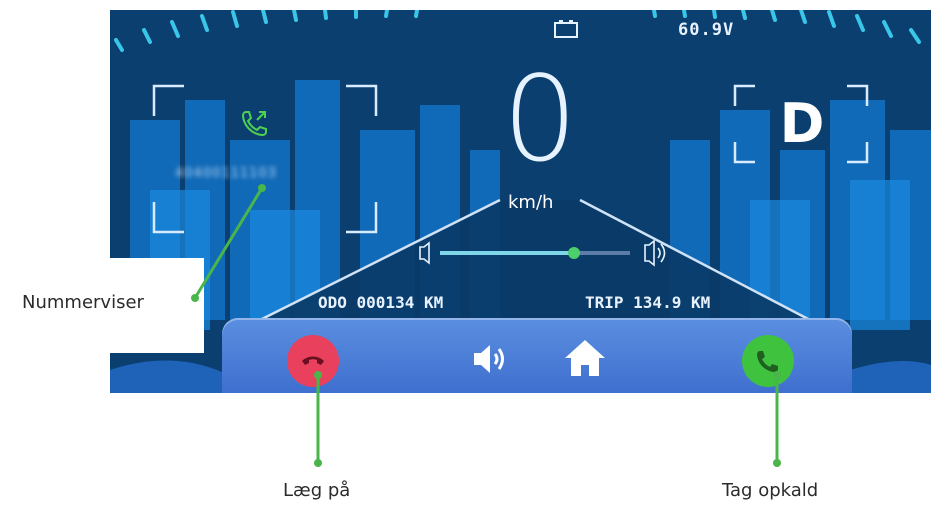 This screenshot has width=931, height=506. What do you see at coordinates (770, 490) in the screenshot?
I see `answer-callout: Tag opkald` at bounding box center [770, 490].